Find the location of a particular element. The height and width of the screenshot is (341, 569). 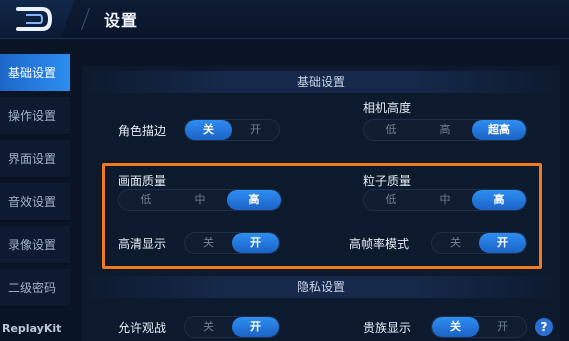

particle-label: 粒子质量 is located at coordinates (387, 181).